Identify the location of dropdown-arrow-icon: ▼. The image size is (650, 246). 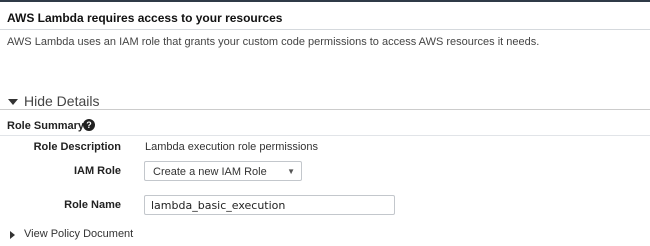
(291, 171).